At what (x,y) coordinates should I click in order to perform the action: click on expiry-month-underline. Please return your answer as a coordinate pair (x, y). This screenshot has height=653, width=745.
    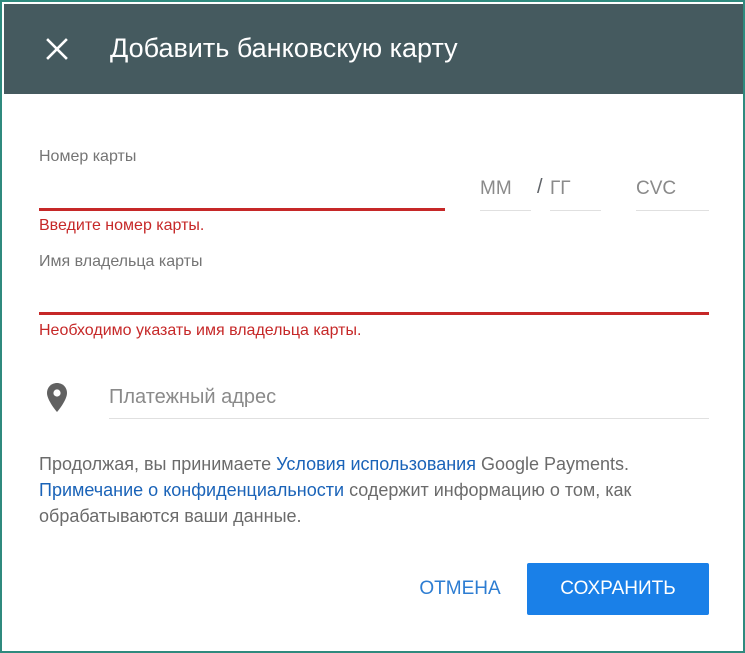
    Looking at the image, I should click on (505, 210).